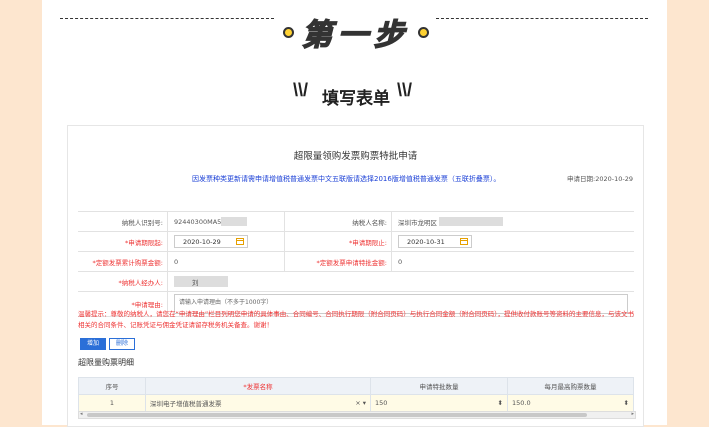 The image size is (709, 427). What do you see at coordinates (337, 415) in the screenshot?
I see `scrollbar-thumb` at bounding box center [337, 415].